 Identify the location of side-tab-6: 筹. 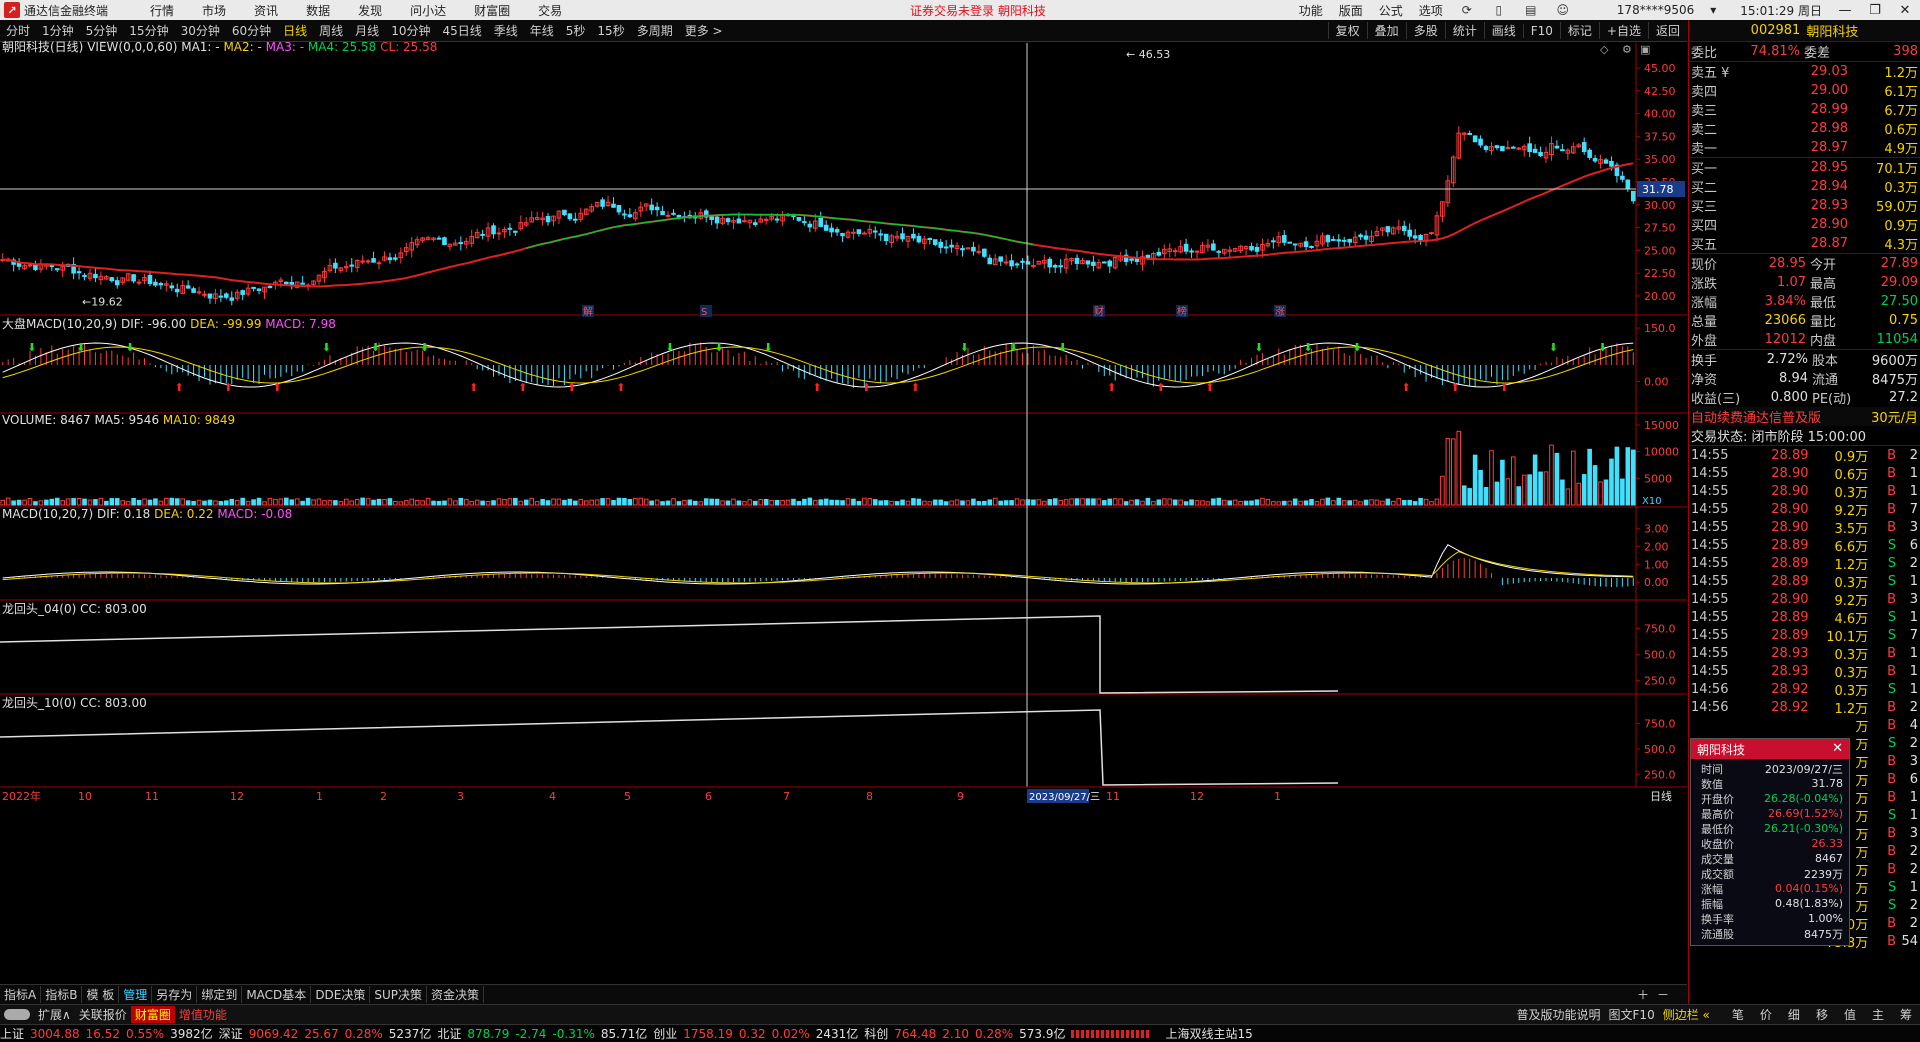
(1906, 1014).